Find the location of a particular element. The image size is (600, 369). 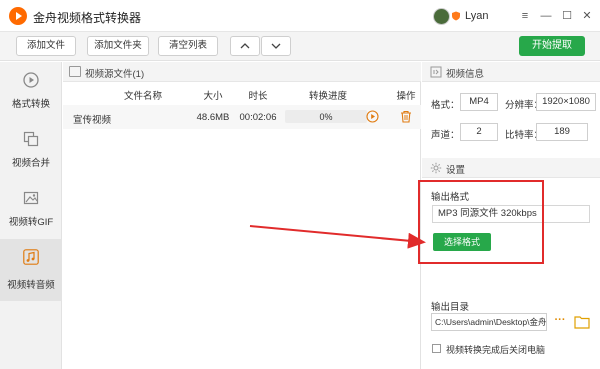

column-header-progress: 转换进度 is located at coordinates (327, 96).